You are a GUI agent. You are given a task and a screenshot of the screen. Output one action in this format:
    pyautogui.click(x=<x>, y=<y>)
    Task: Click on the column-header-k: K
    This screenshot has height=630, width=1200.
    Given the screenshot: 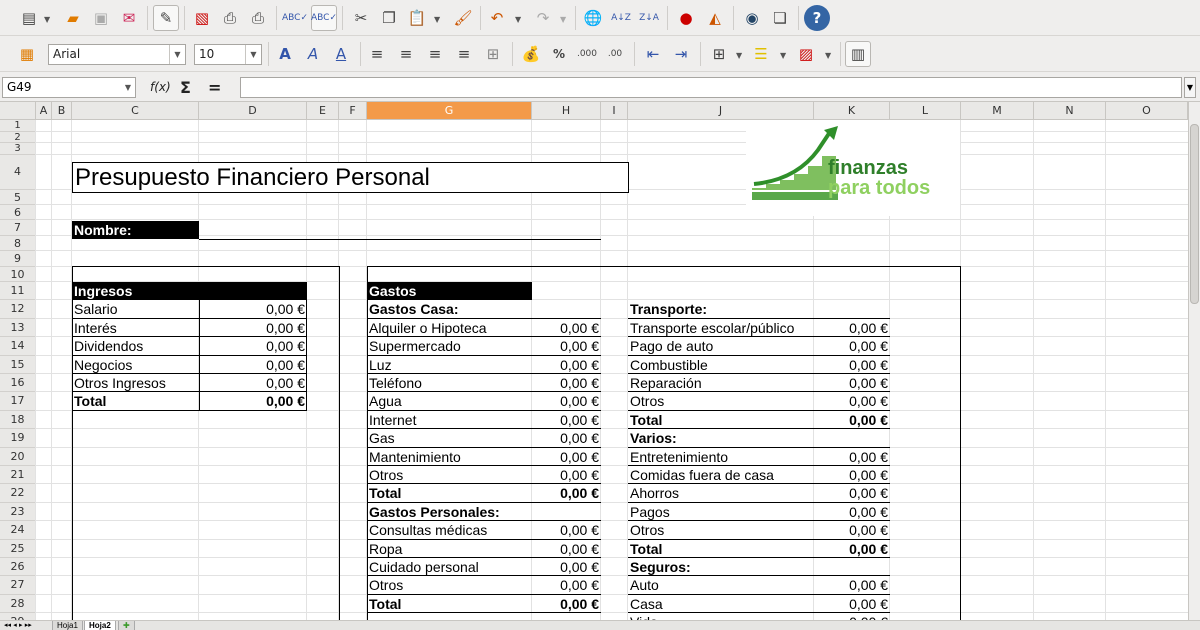 What is the action you would take?
    pyautogui.click(x=852, y=111)
    